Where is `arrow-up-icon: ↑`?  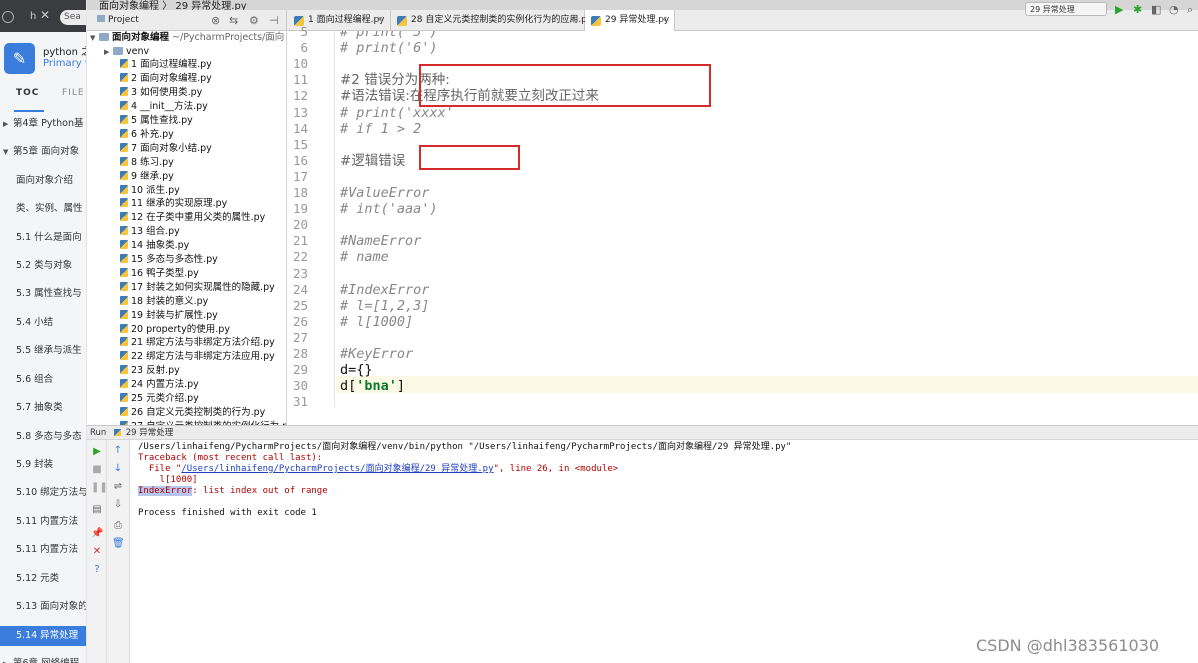 arrow-up-icon: ↑ is located at coordinates (118, 450).